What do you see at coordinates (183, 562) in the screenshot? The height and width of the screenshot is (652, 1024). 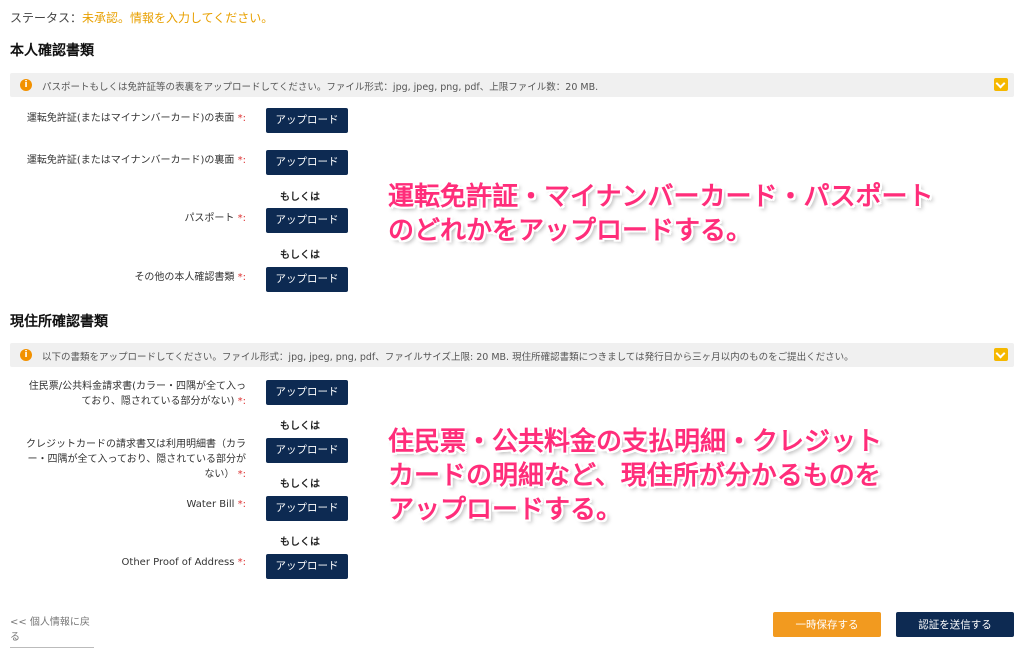 I see `field-label-other-address: Other Proof of Address *:` at bounding box center [183, 562].